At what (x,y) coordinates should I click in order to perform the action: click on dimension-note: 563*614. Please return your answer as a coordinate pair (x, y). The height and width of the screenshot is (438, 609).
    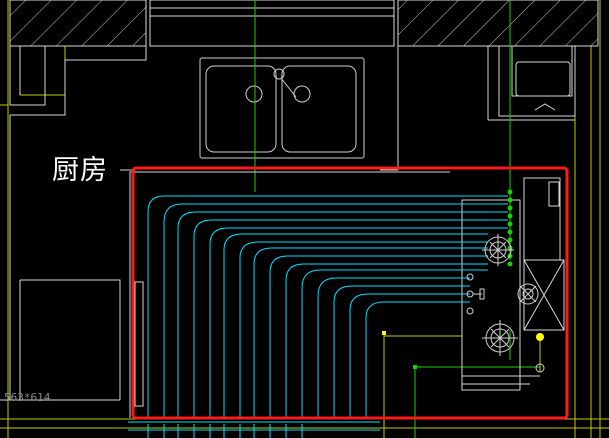
    Looking at the image, I should click on (27, 397).